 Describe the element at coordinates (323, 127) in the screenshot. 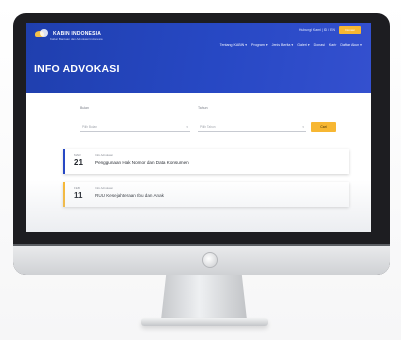

I see `search-button: Cari` at that location.